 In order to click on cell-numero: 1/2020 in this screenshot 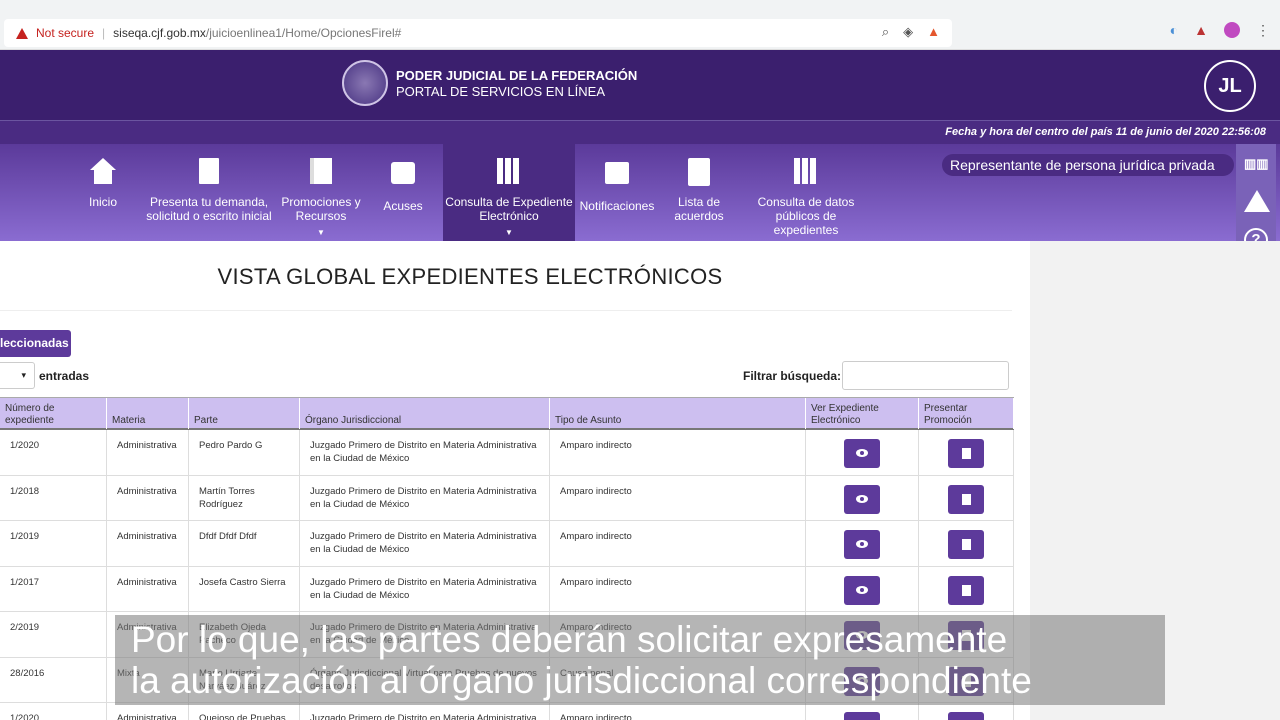, I will do `click(53, 711)`.